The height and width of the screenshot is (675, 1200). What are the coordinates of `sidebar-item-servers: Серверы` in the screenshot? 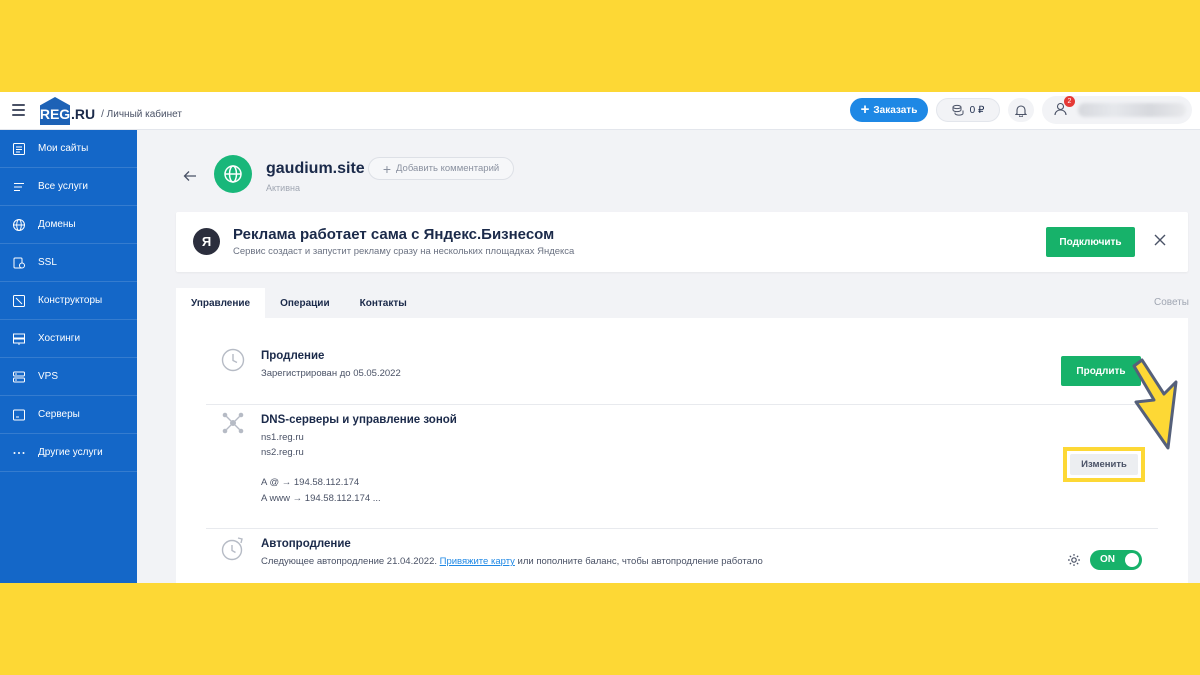 It's located at (68, 415).